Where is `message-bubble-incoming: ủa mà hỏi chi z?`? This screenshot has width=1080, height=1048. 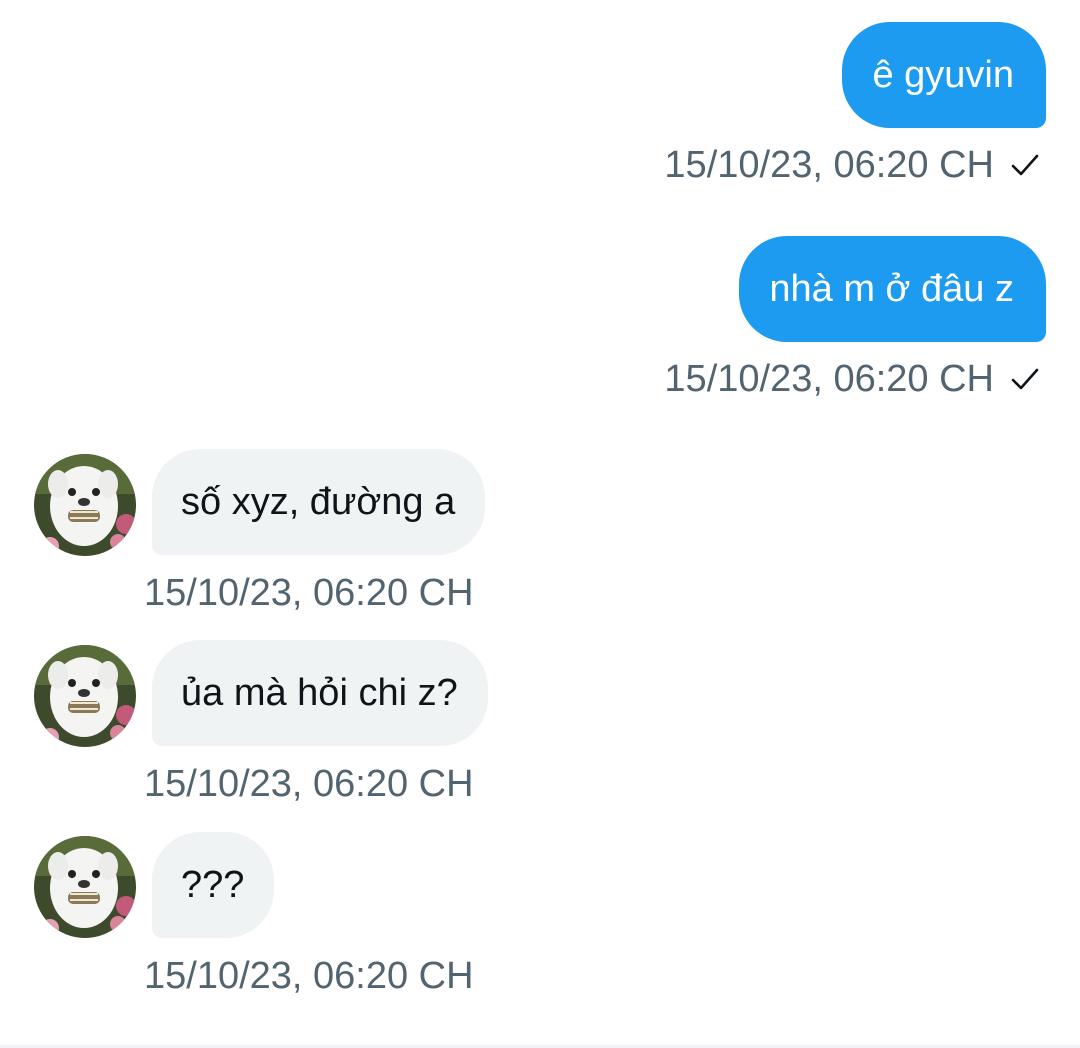 message-bubble-incoming: ủa mà hỏi chi z? is located at coordinates (320, 693).